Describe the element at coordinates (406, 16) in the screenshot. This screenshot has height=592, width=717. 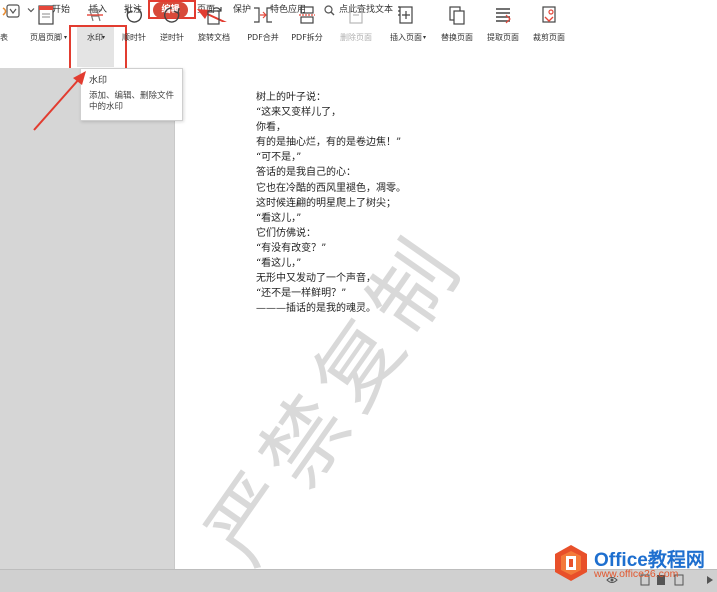
I see `insert-page-icon` at that location.